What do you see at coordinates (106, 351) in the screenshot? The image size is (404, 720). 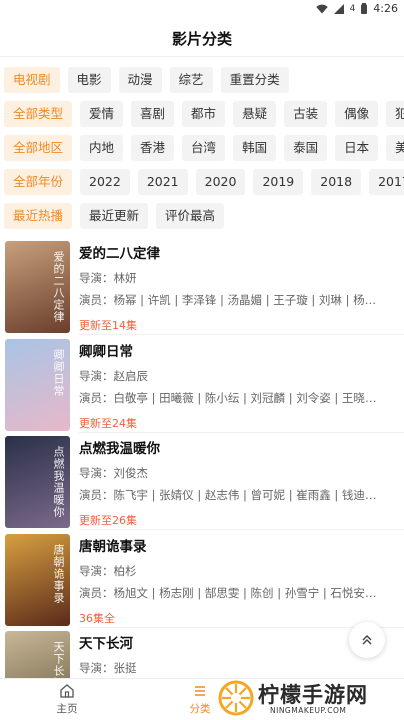 I see `media-title: 卿卿日常` at bounding box center [106, 351].